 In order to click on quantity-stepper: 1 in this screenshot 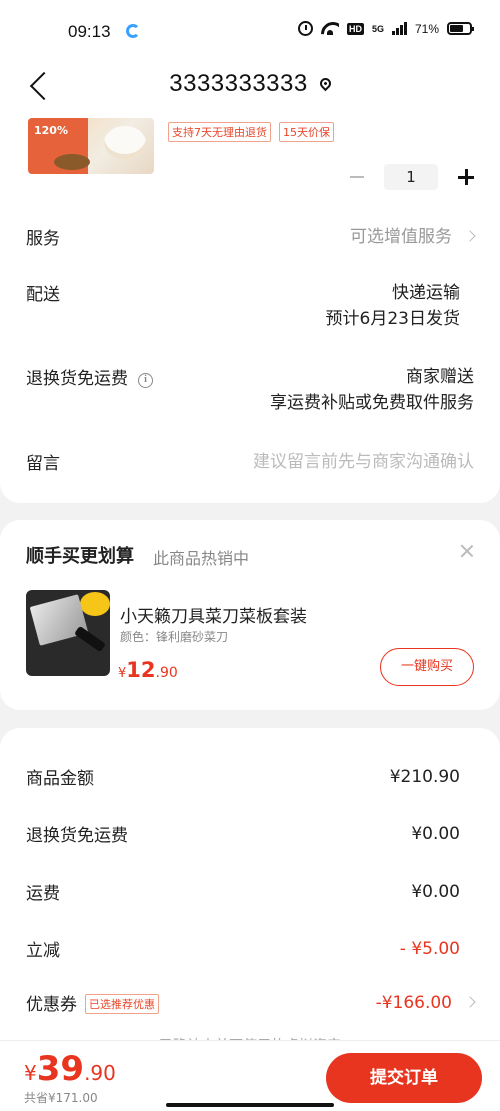, I will do `click(412, 177)`.